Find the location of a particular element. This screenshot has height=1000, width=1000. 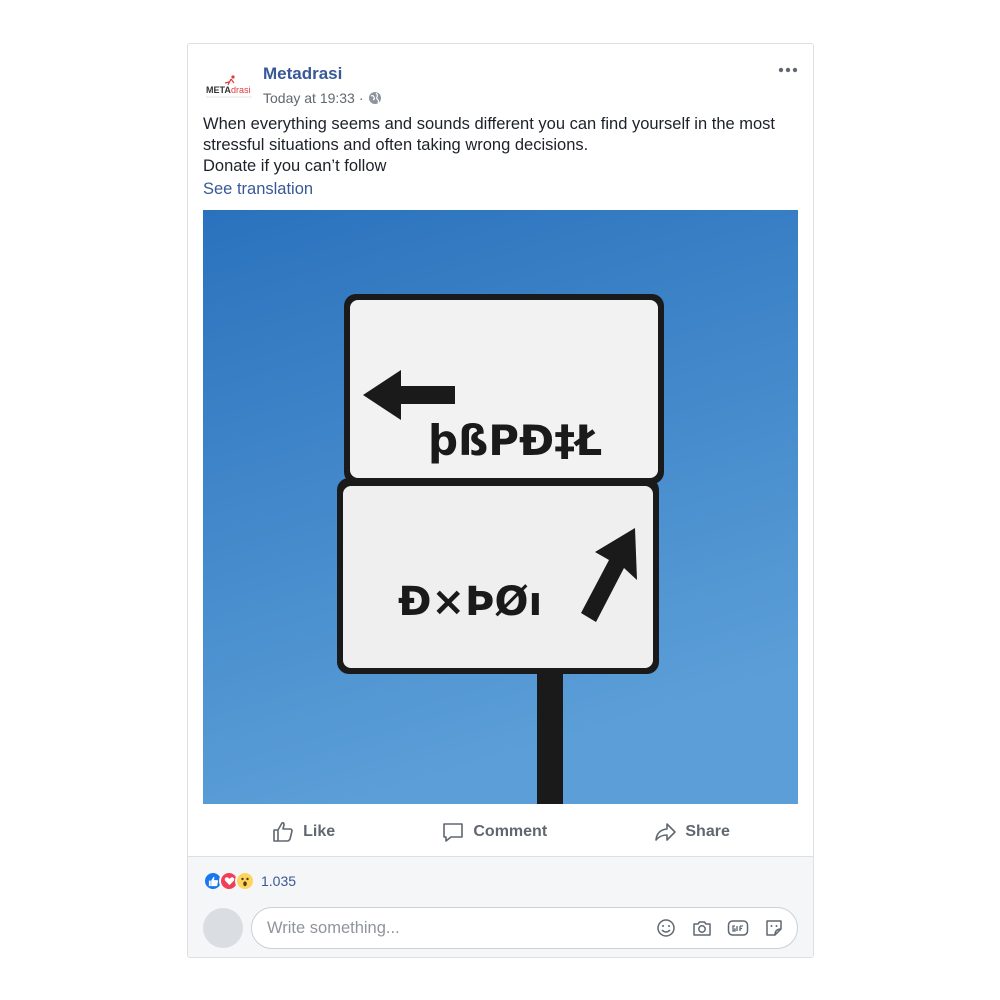

comment-composer is located at coordinates (524, 928).